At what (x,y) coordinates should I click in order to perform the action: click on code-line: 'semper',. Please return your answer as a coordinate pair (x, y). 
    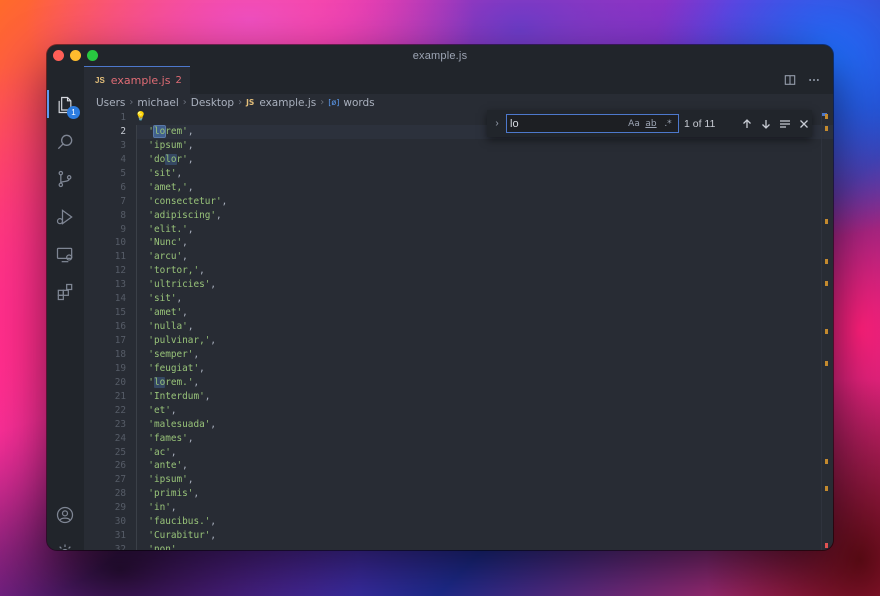
    Looking at the image, I should click on (485, 355).